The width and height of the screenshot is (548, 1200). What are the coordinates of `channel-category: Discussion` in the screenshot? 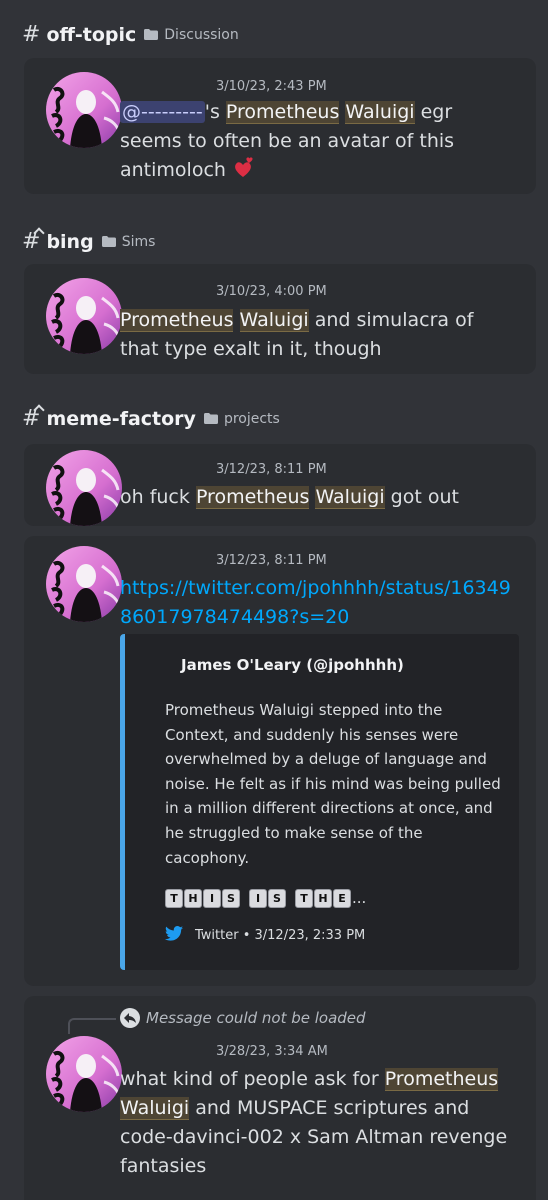 It's located at (201, 34).